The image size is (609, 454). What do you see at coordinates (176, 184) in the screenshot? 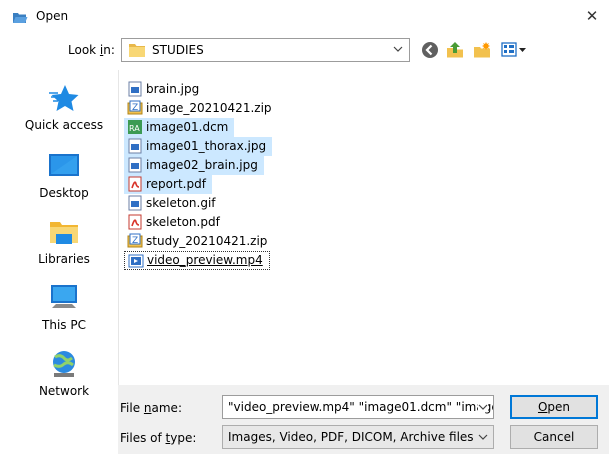
I see `file-name: report.pdf` at bounding box center [176, 184].